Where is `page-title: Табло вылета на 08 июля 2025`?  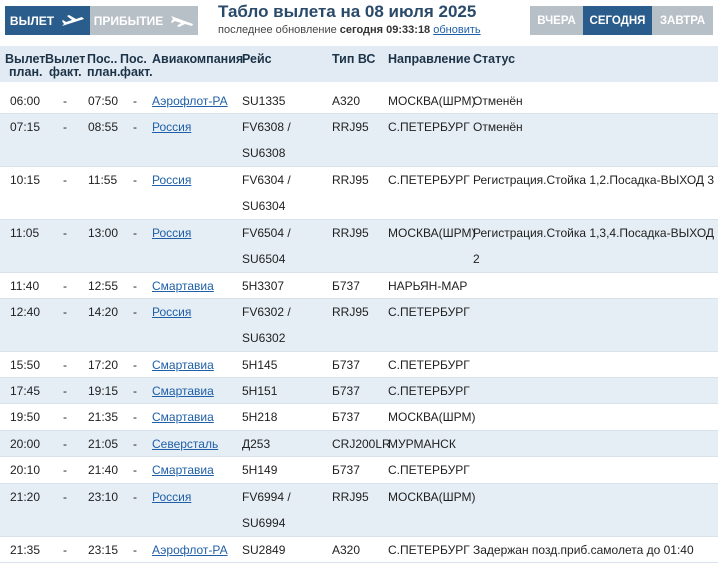 page-title: Табло вылета на 08 июля 2025 is located at coordinates (347, 11).